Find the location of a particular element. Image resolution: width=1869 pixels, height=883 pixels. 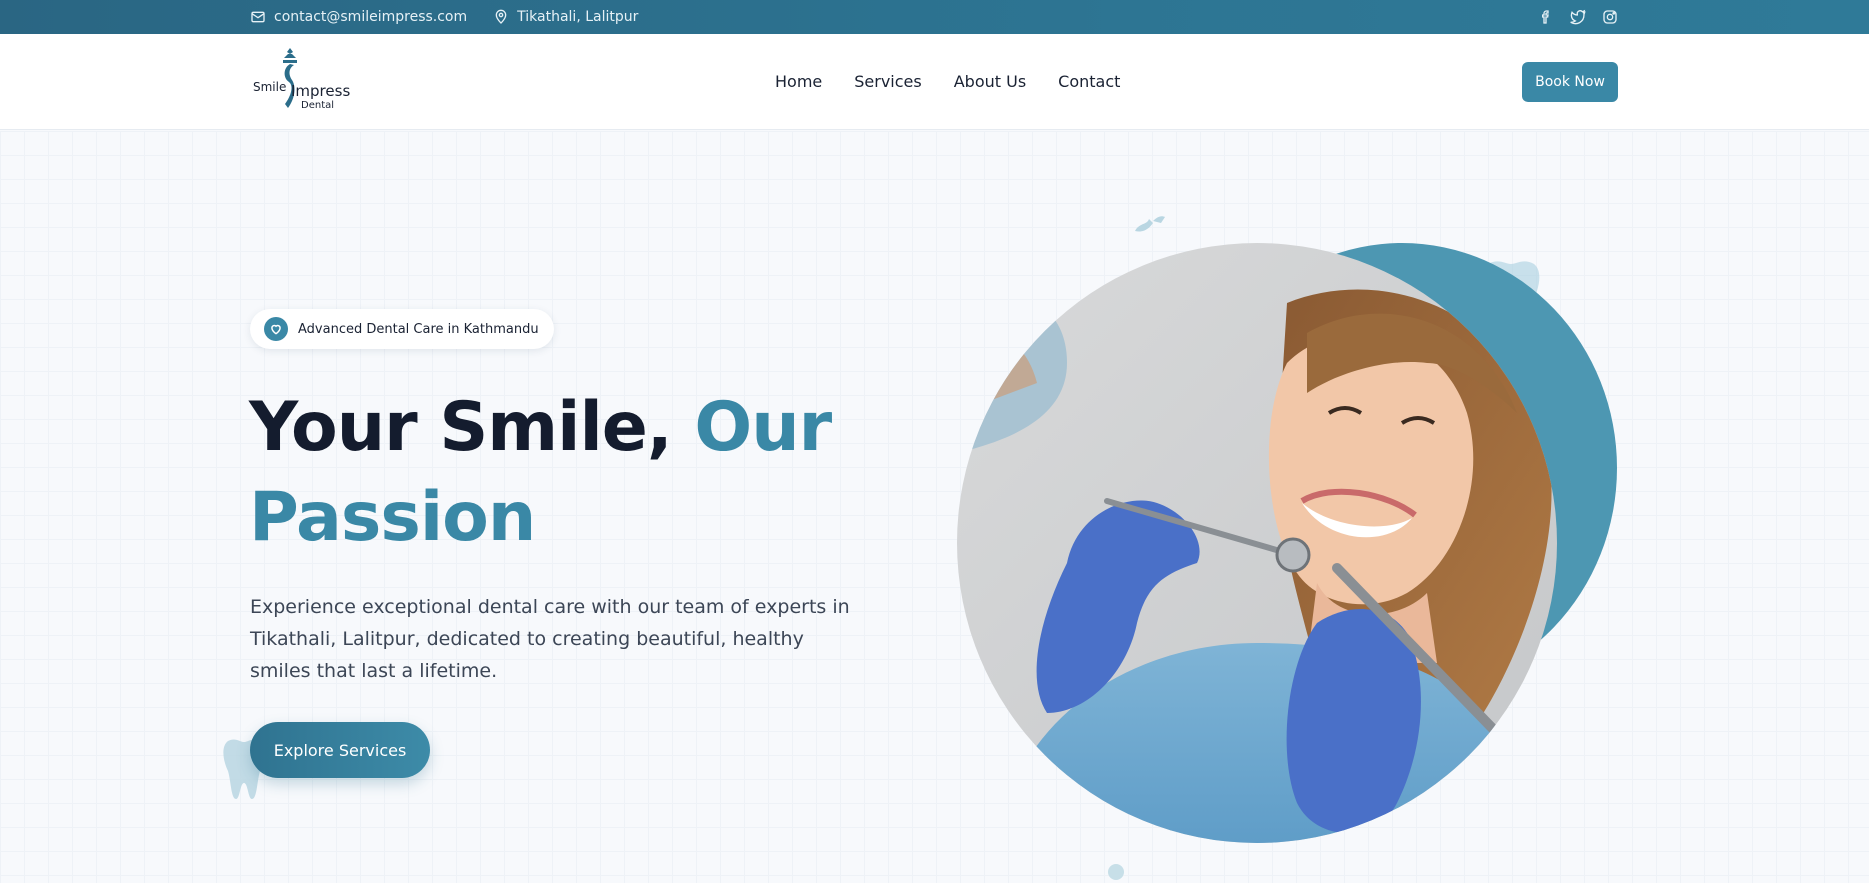

logo-word-impress: Impress is located at coordinates (321, 91).